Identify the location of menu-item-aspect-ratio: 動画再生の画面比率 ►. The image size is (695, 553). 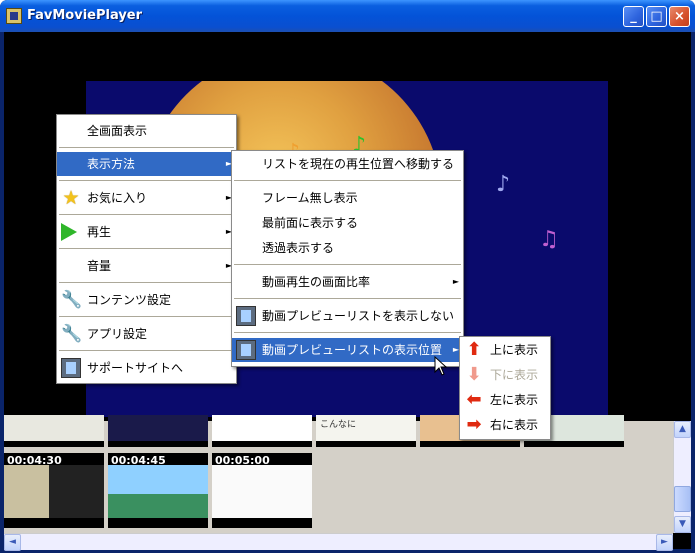
(347, 282).